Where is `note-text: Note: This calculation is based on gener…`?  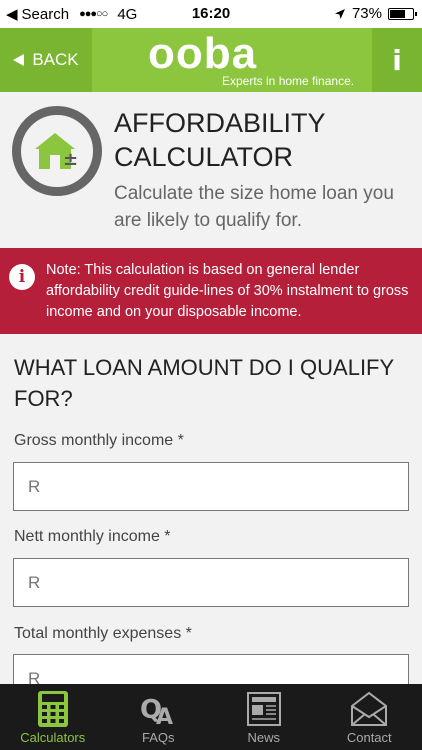
note-text: Note: This calculation is based on gener… is located at coordinates (227, 291).